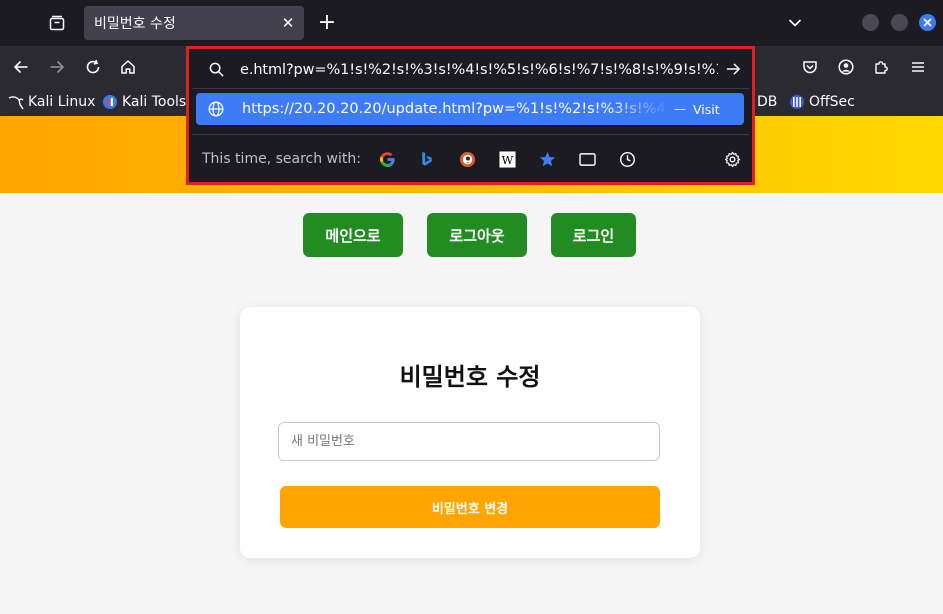  I want to click on home-icon, so click(128, 67).